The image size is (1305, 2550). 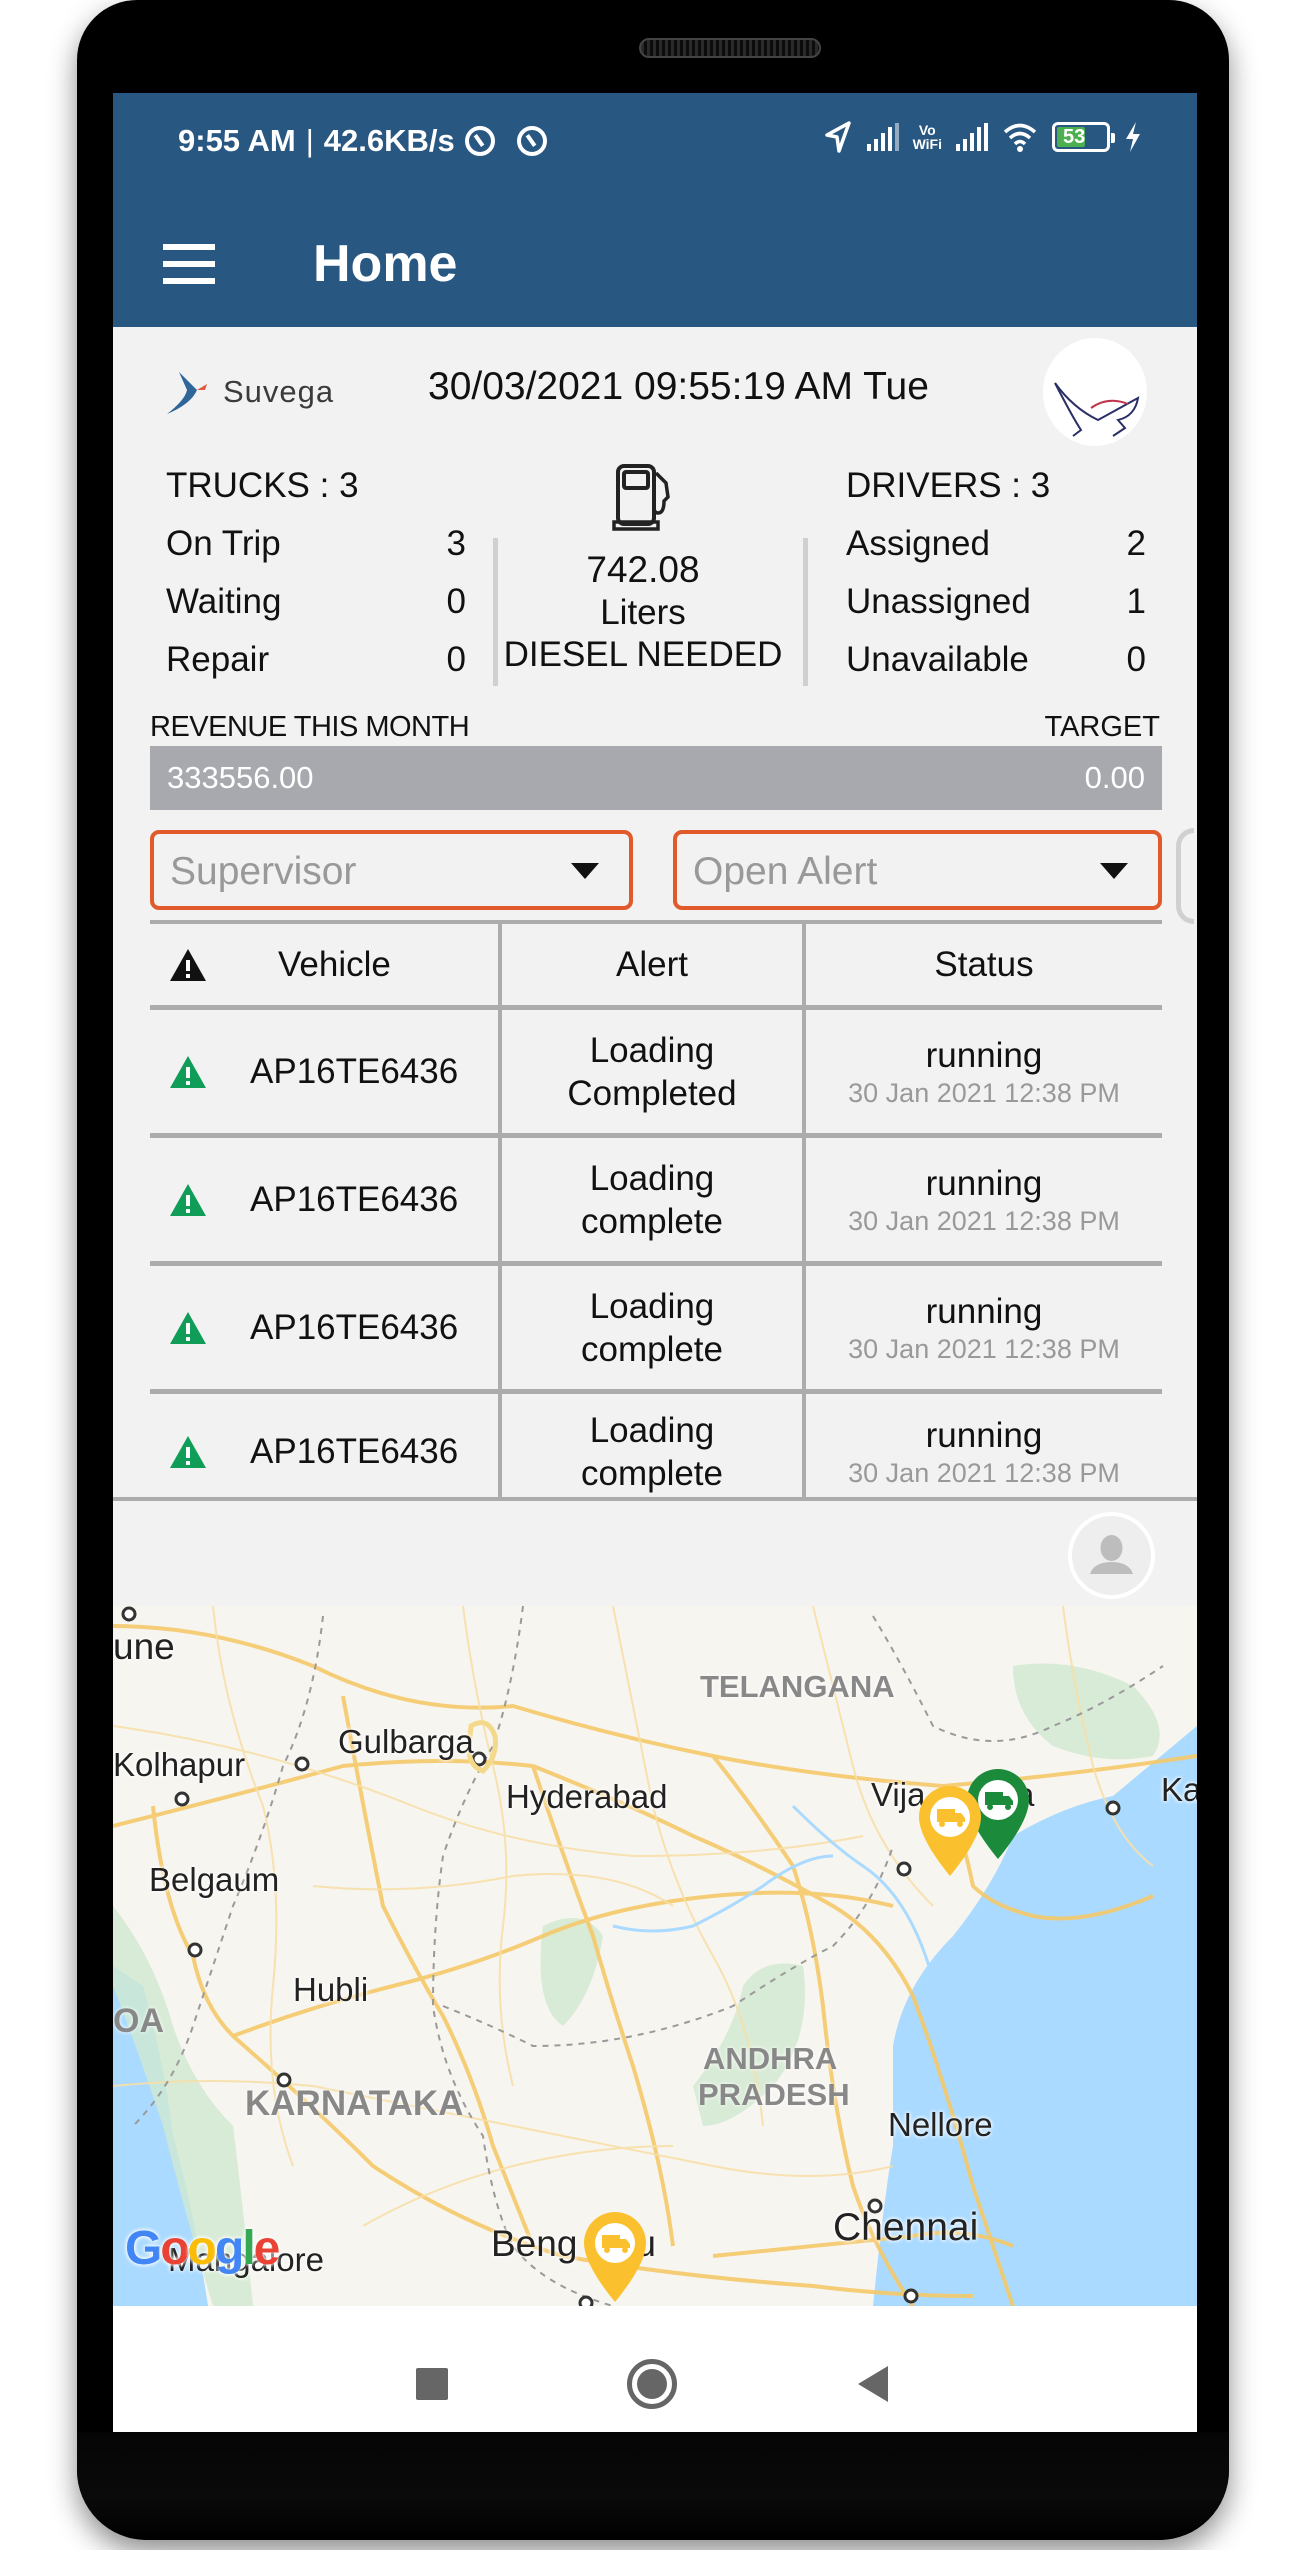 What do you see at coordinates (316, 611) in the screenshot?
I see `trucks-row: Waiting 0` at bounding box center [316, 611].